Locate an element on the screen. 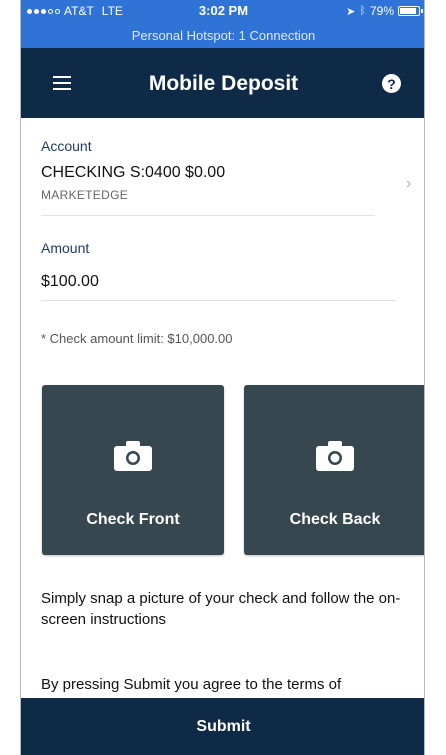 The height and width of the screenshot is (755, 446). amount-input: $100.00 is located at coordinates (219, 287).